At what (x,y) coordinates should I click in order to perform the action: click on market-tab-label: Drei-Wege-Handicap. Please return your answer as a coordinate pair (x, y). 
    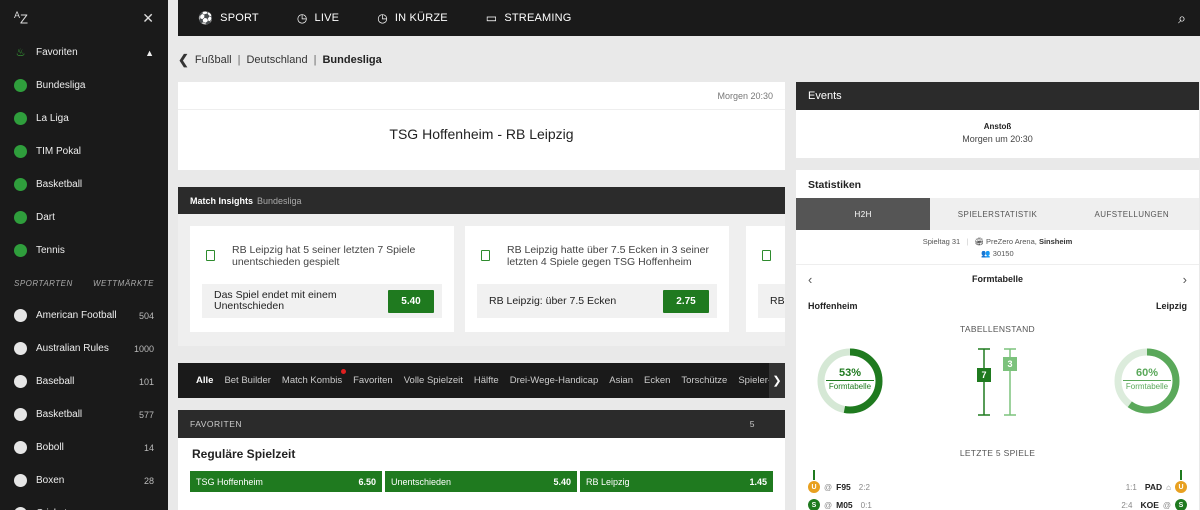
    Looking at the image, I should click on (554, 380).